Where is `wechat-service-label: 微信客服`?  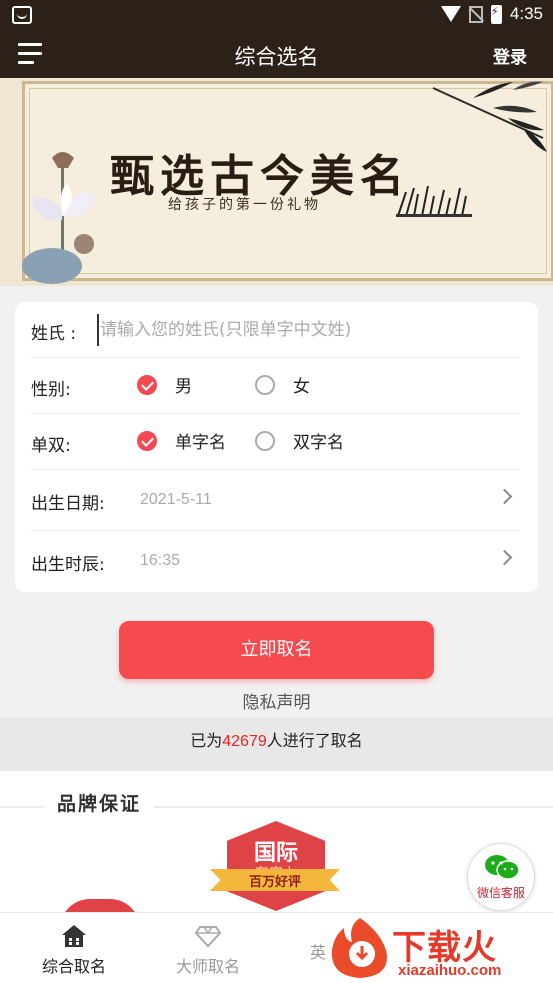 wechat-service-label: 微信客服 is located at coordinates (500, 893).